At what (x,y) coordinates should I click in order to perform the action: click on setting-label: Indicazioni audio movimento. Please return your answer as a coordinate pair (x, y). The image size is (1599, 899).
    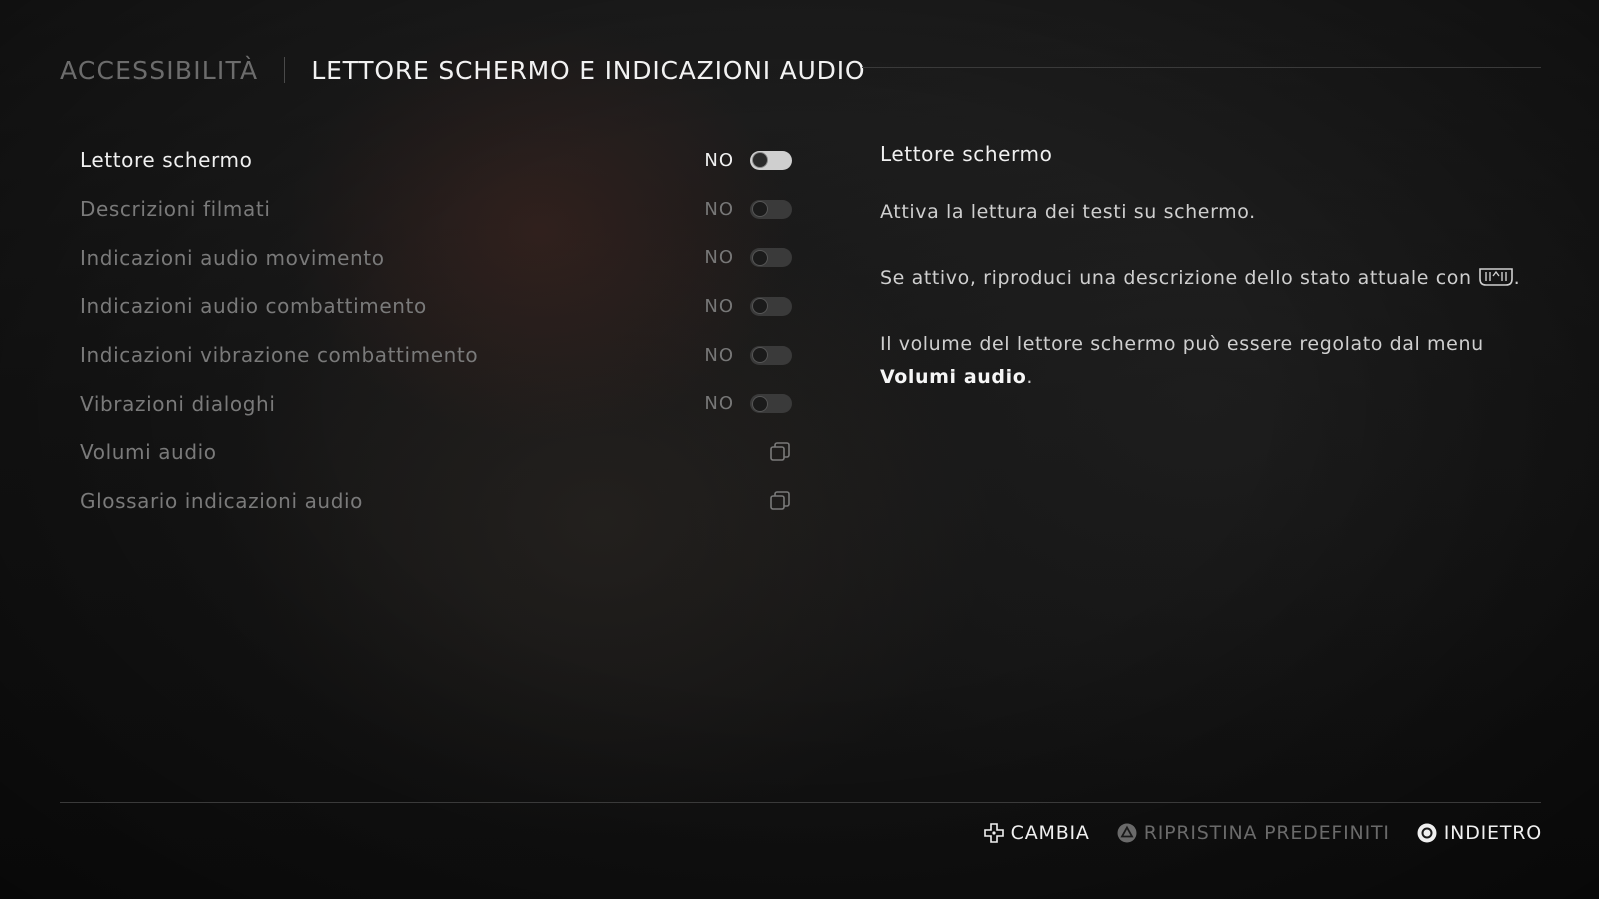
    Looking at the image, I should click on (232, 257).